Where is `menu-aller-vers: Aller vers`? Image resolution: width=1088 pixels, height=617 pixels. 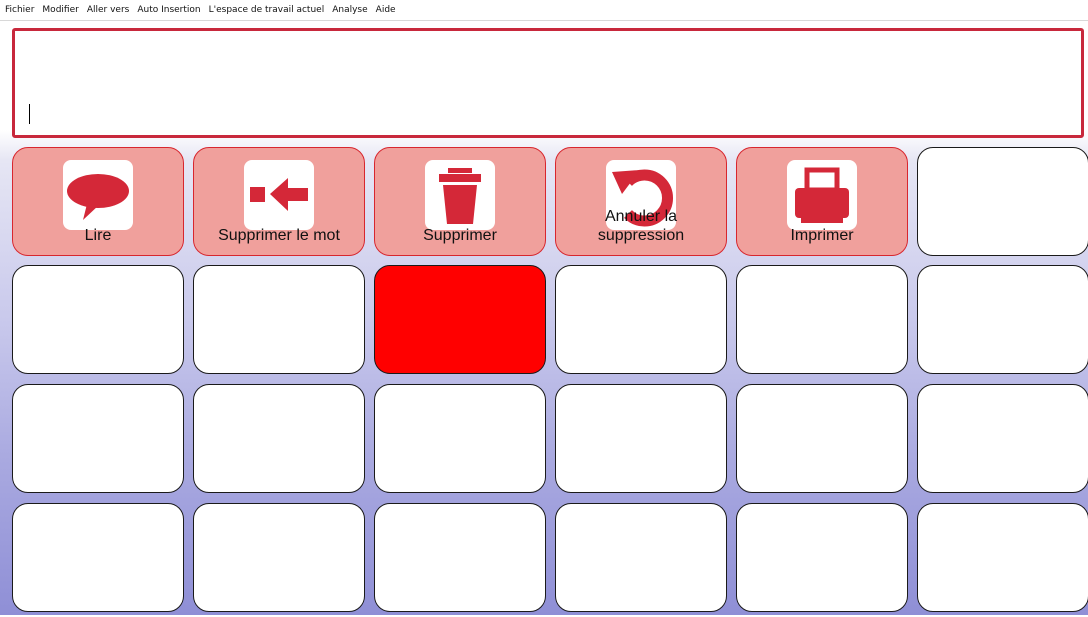
menu-aller-vers: Aller vers is located at coordinates (108, 10).